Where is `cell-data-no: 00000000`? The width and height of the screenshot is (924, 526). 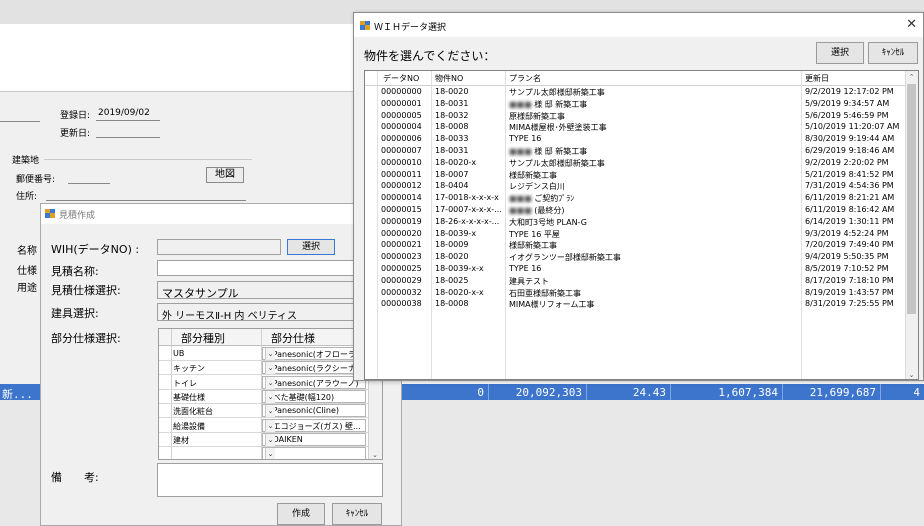
cell-data-no: 00000000 is located at coordinates (401, 91).